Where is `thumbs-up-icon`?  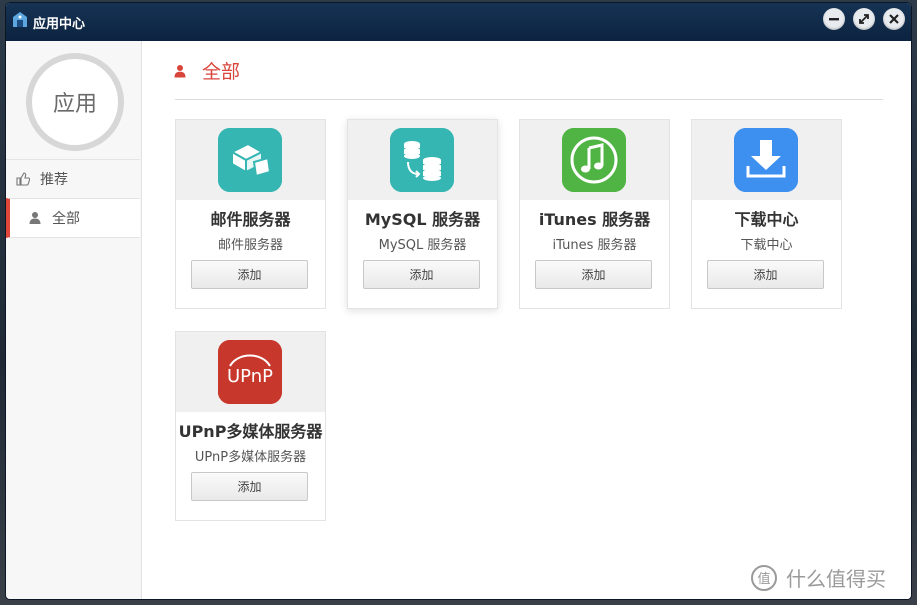 thumbs-up-icon is located at coordinates (23, 179).